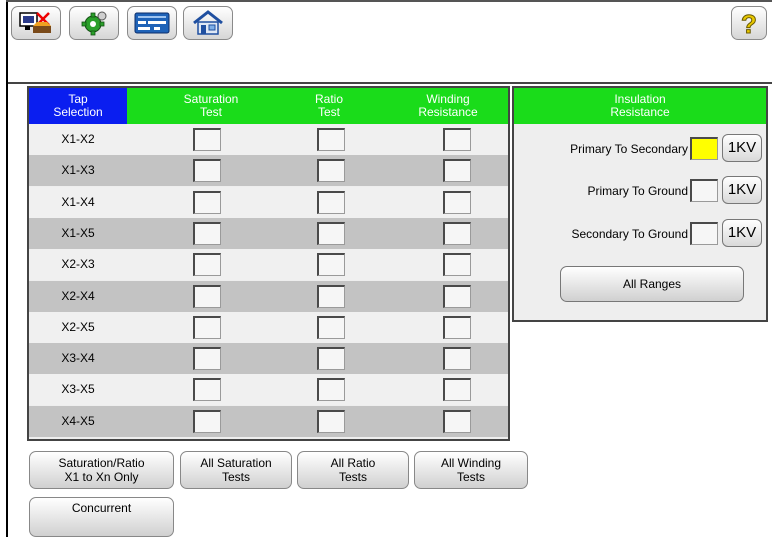  What do you see at coordinates (268, 421) in the screenshot?
I see `table-row: X4-X5` at bounding box center [268, 421].